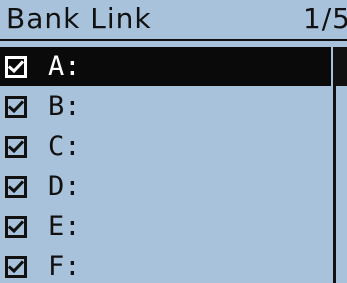  What do you see at coordinates (339, 165) in the screenshot?
I see `scrollbar` at bounding box center [339, 165].